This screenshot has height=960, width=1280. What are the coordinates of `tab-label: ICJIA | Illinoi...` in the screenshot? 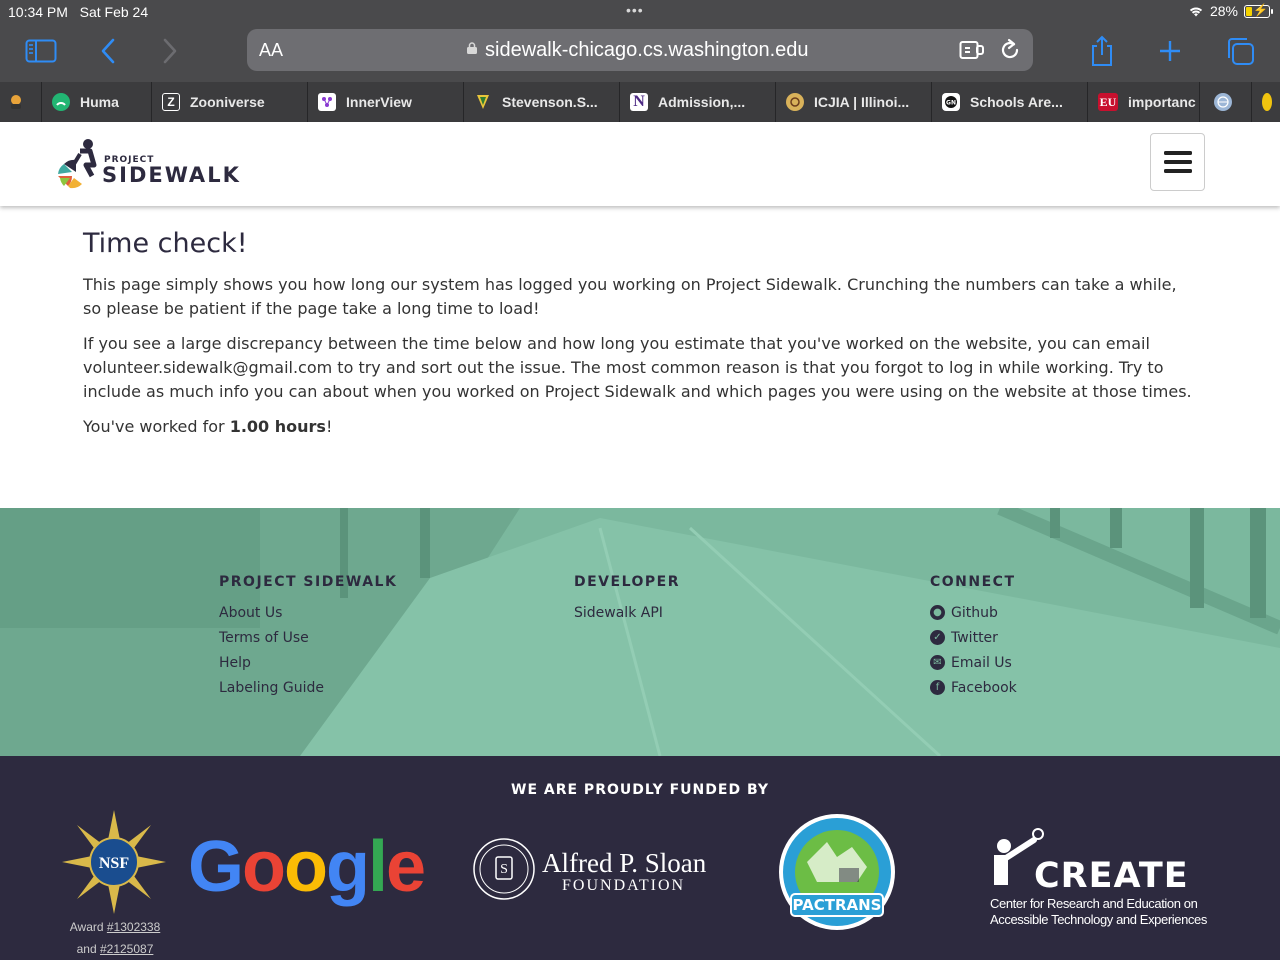 It's located at (862, 102).